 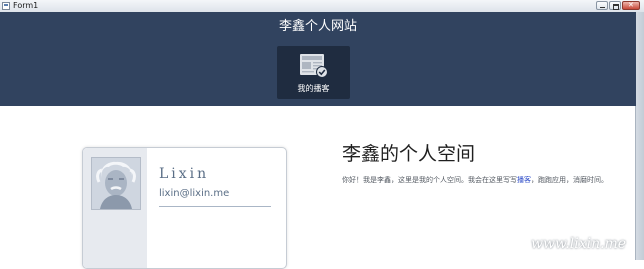 What do you see at coordinates (317, 26) in the screenshot?
I see `site-title: 李鑫个人网站` at bounding box center [317, 26].